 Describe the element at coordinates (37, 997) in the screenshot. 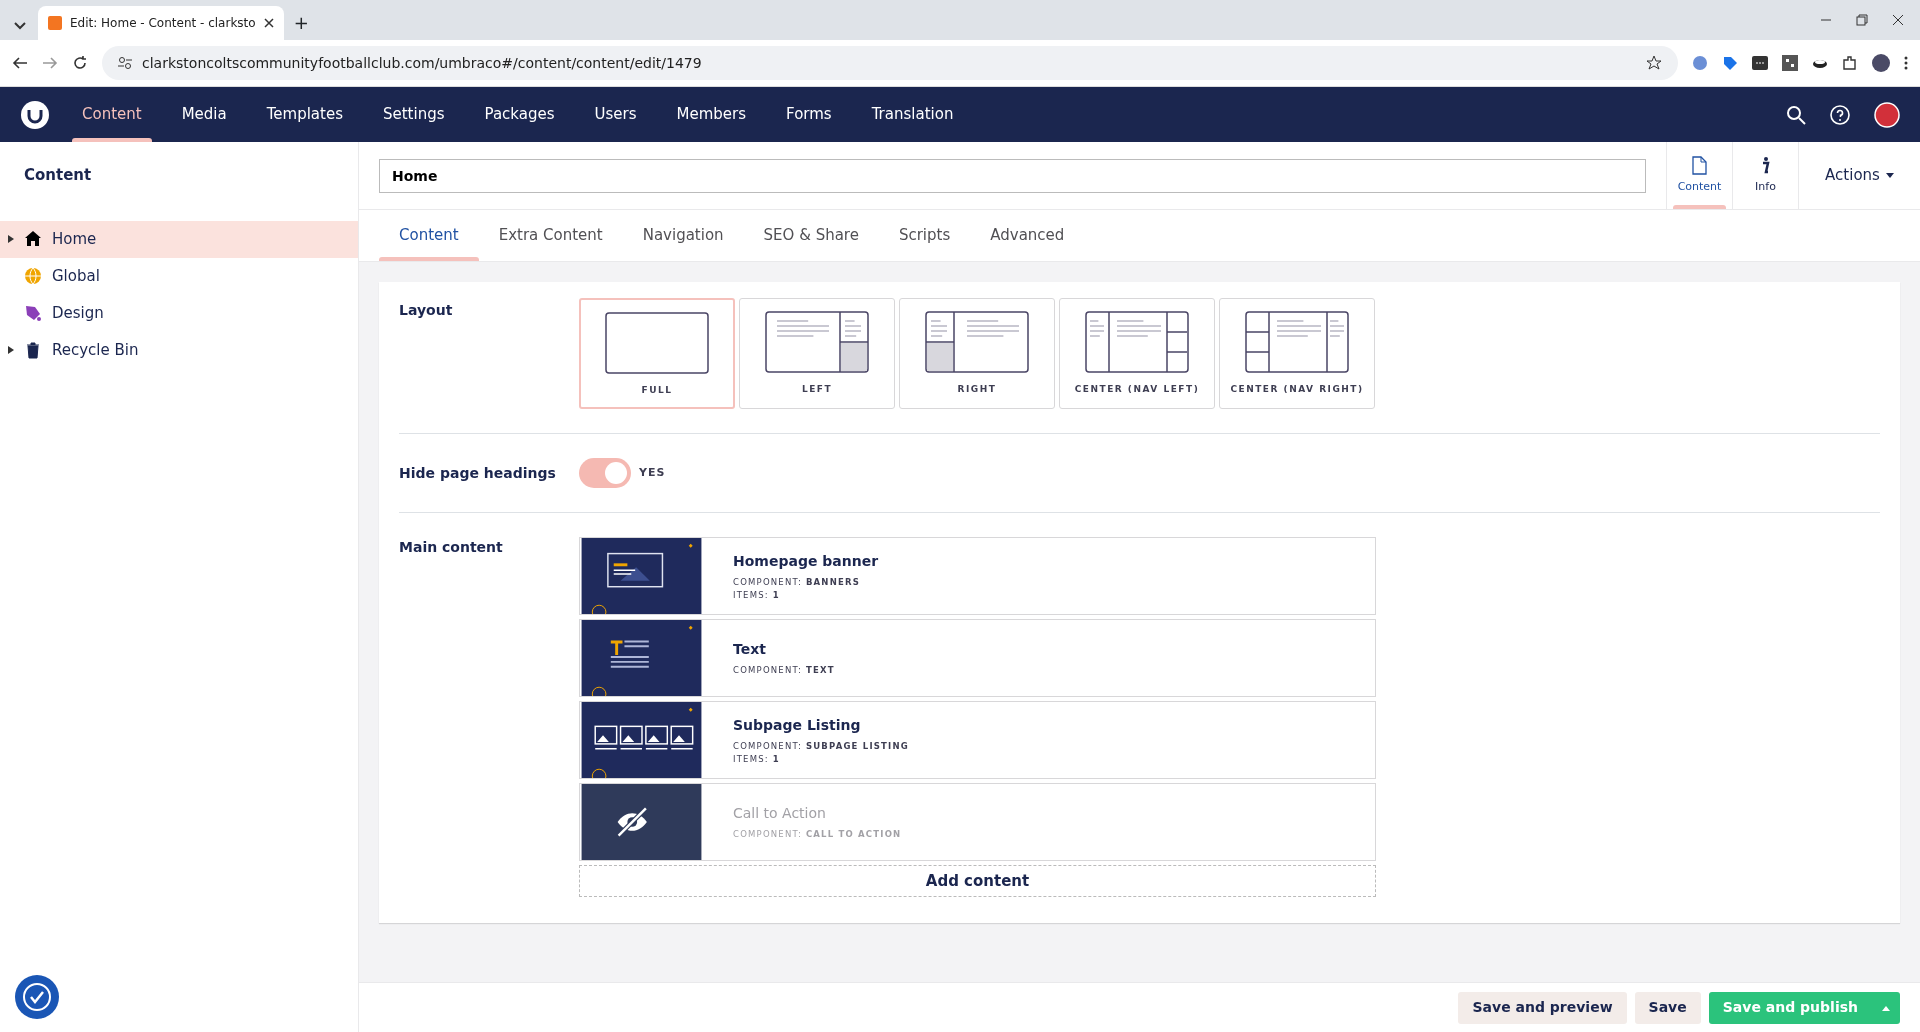

I see `help-widget-icon` at that location.